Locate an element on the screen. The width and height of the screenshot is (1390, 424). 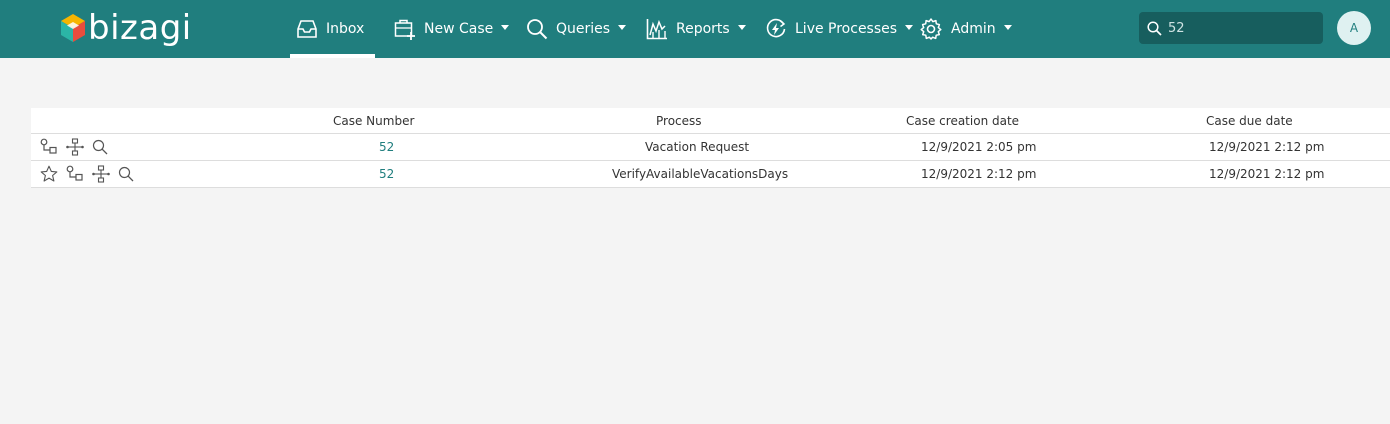
search-box is located at coordinates (1231, 28).